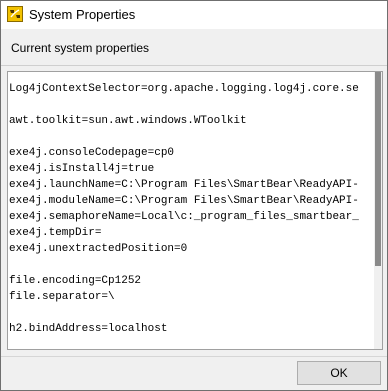 This screenshot has height=391, width=388. What do you see at coordinates (194, 65) in the screenshot?
I see `header-divider` at bounding box center [194, 65].